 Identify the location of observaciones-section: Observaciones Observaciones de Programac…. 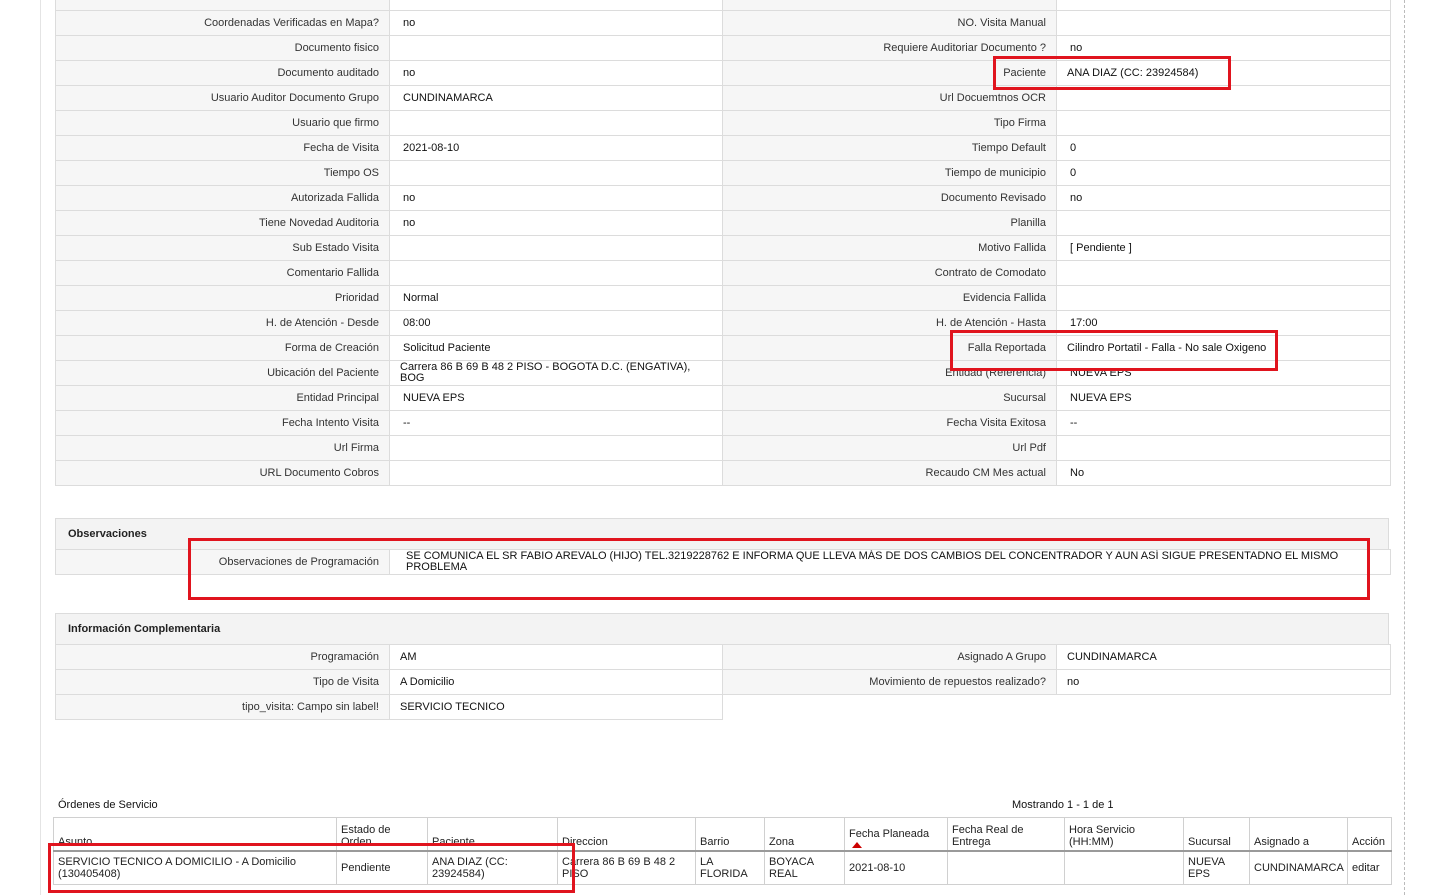
(723, 546).